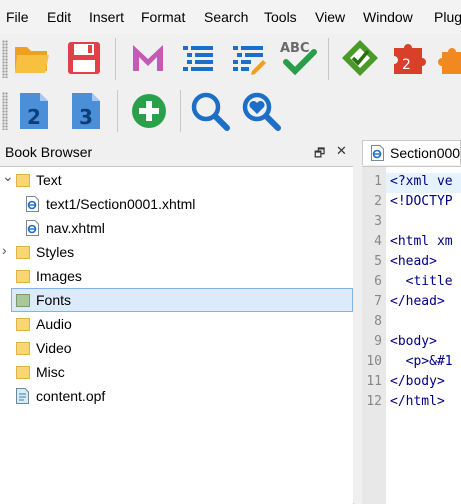  What do you see at coordinates (176, 396) in the screenshot?
I see `tree-item-content-opf: content.opf` at bounding box center [176, 396].